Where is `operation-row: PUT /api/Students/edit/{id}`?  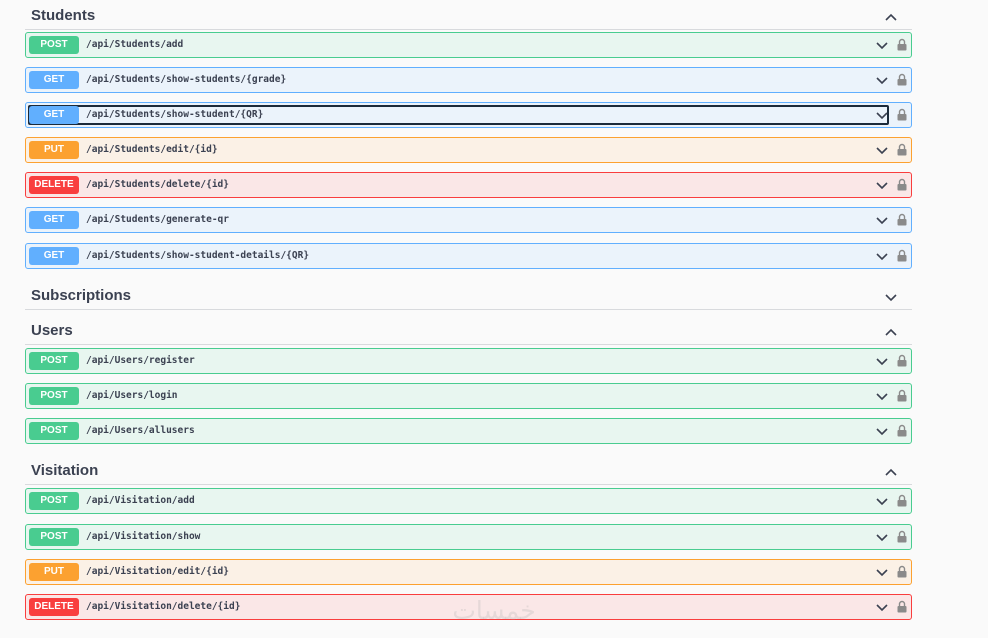 operation-row: PUT /api/Students/edit/{id} is located at coordinates (468, 150).